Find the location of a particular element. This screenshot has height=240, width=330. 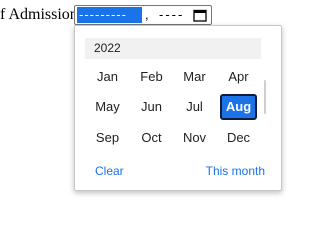

admission-date-input: --------- , ---- is located at coordinates (143, 15).